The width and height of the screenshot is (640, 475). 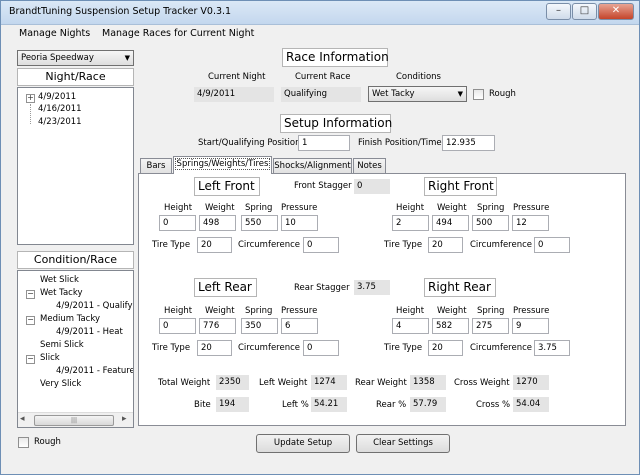 What do you see at coordinates (127, 58) in the screenshot?
I see `chevron-down-icon: ▼` at bounding box center [127, 58].